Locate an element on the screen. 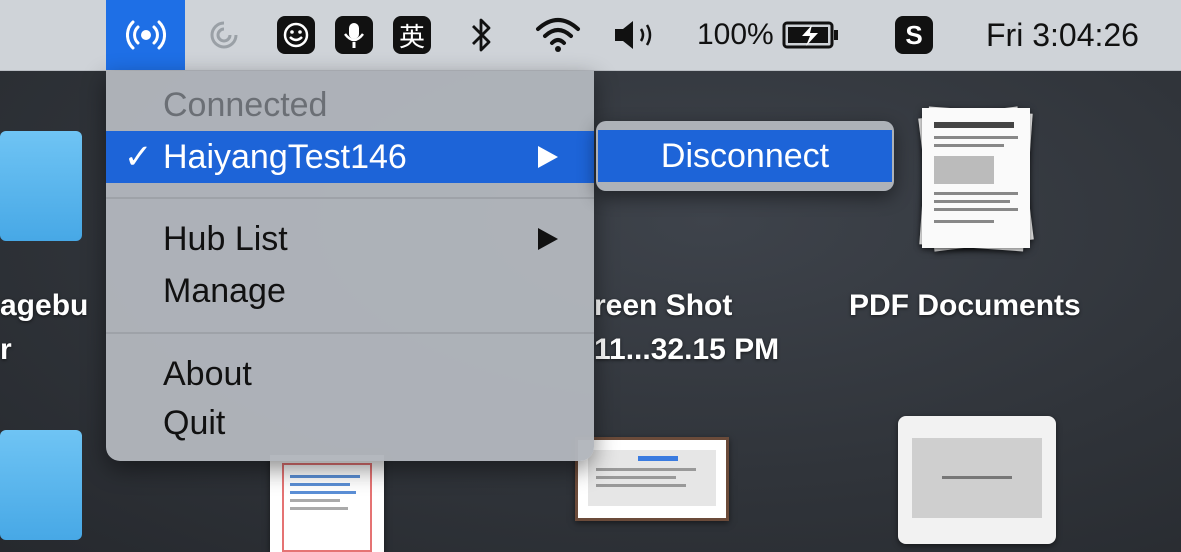 Image resolution: width=1181 pixels, height=552 pixels. menu-item-hub-connected: ✓ HaiyangTest146 is located at coordinates (350, 157).